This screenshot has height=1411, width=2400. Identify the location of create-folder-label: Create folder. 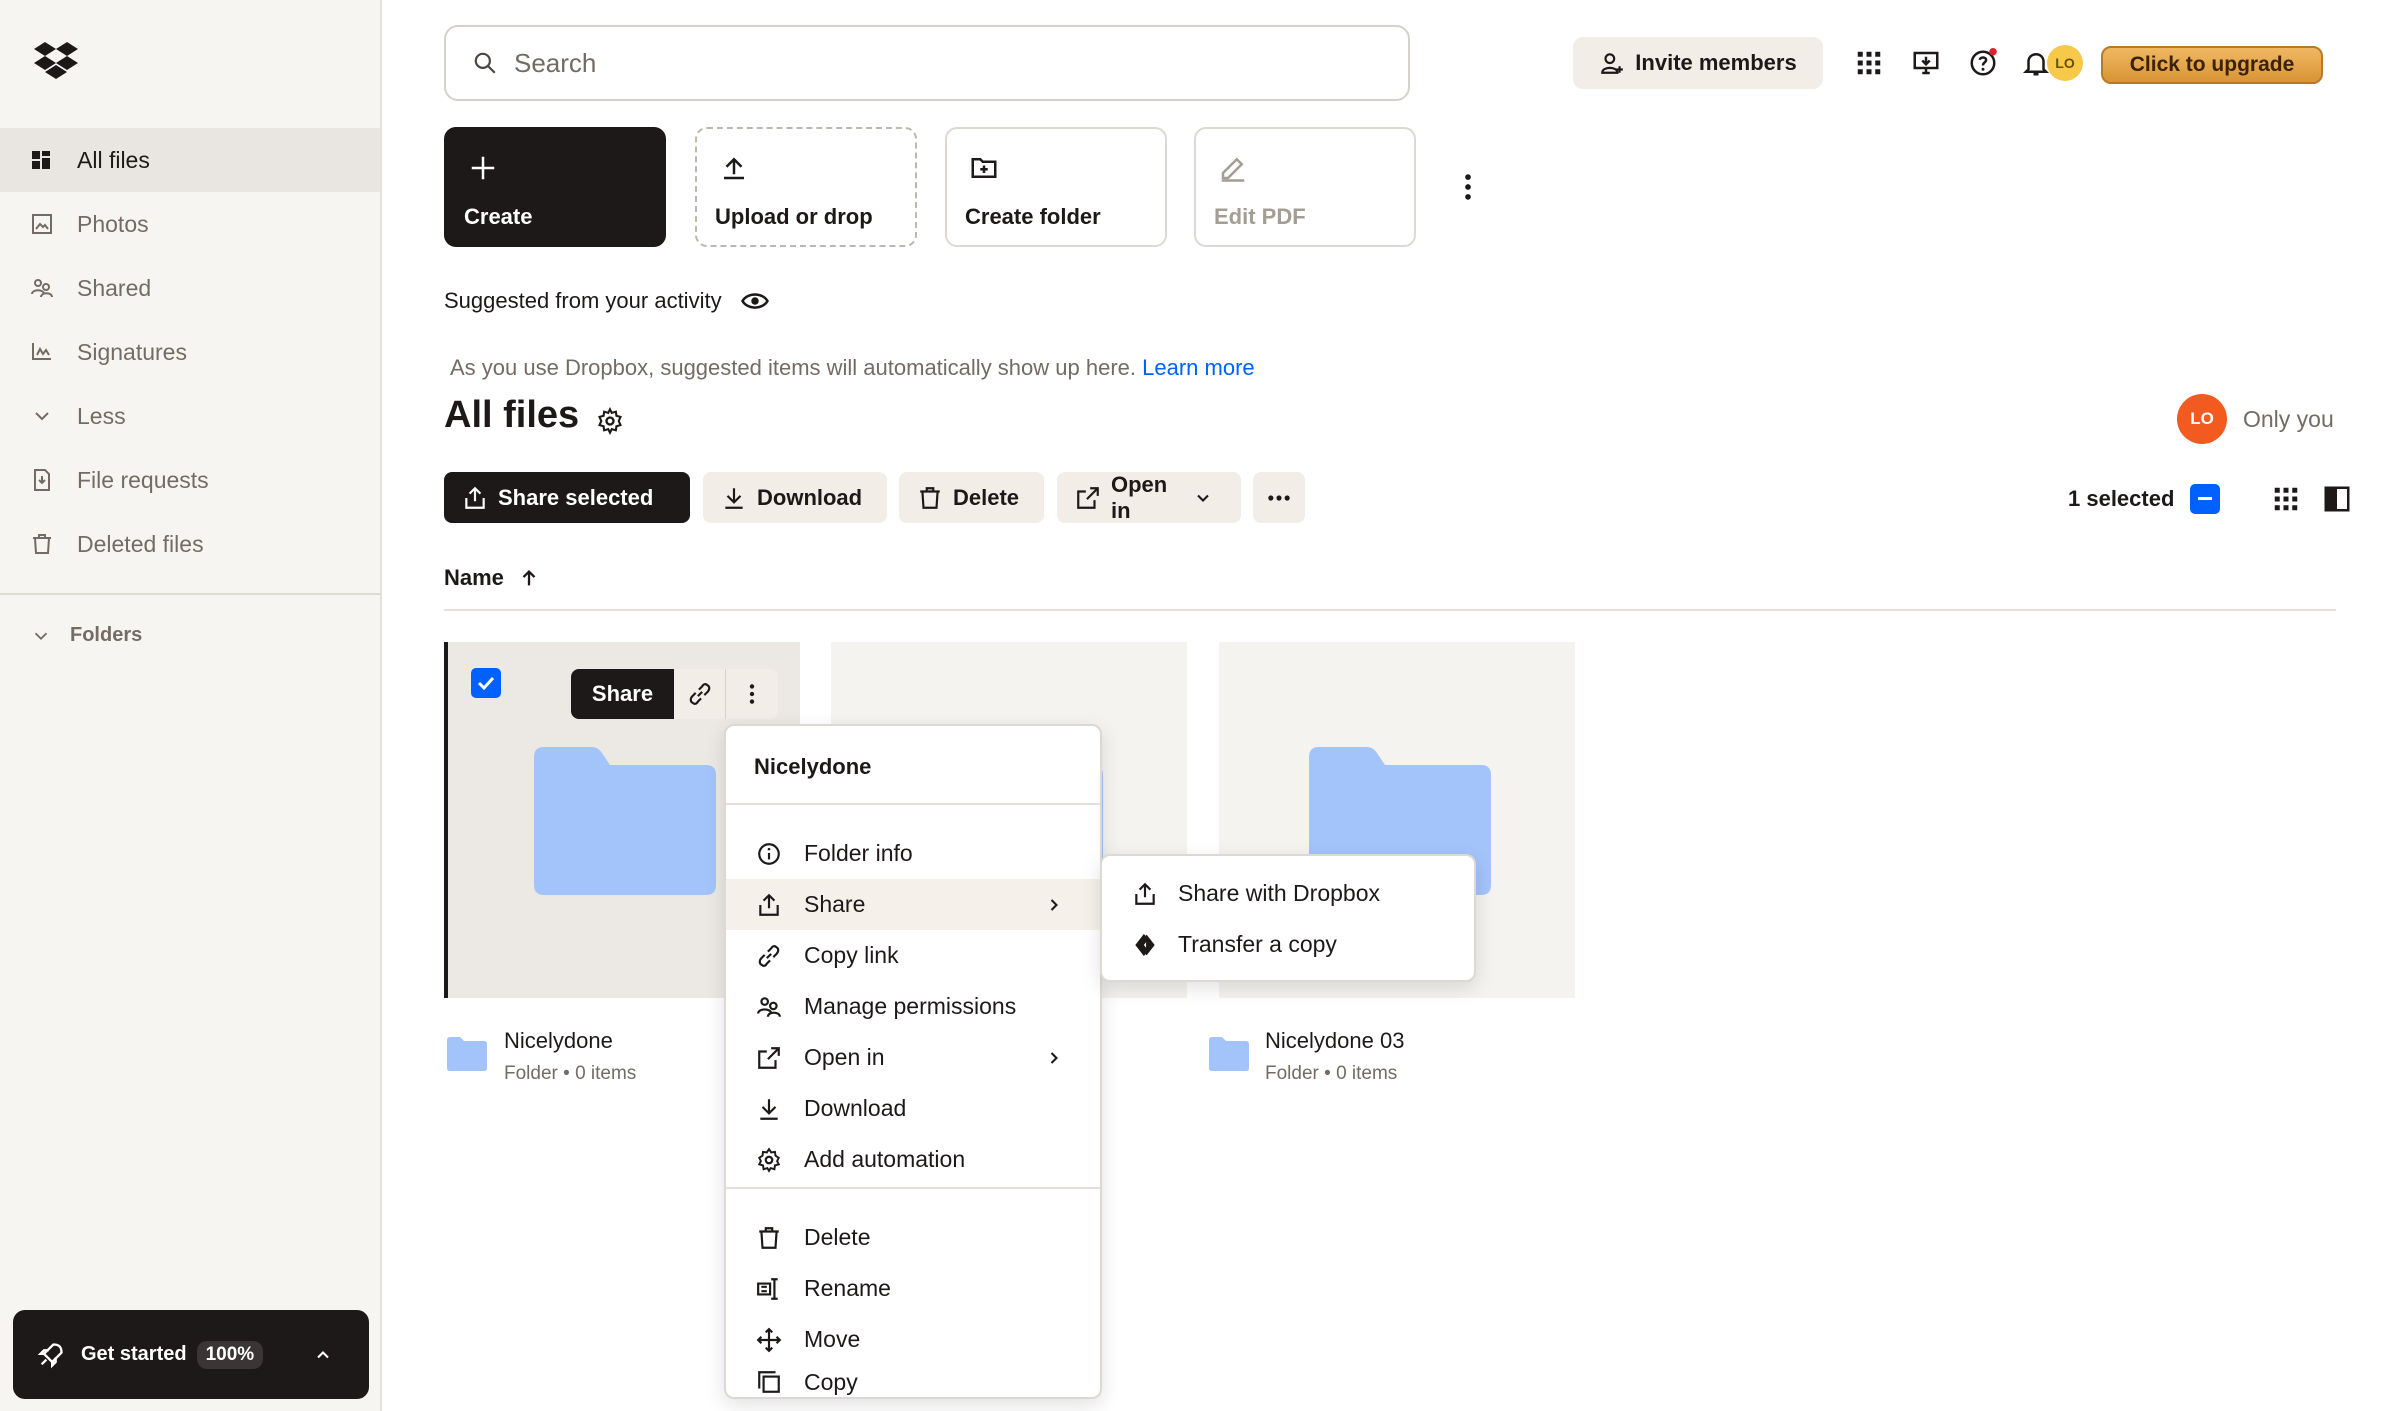
(1033, 216).